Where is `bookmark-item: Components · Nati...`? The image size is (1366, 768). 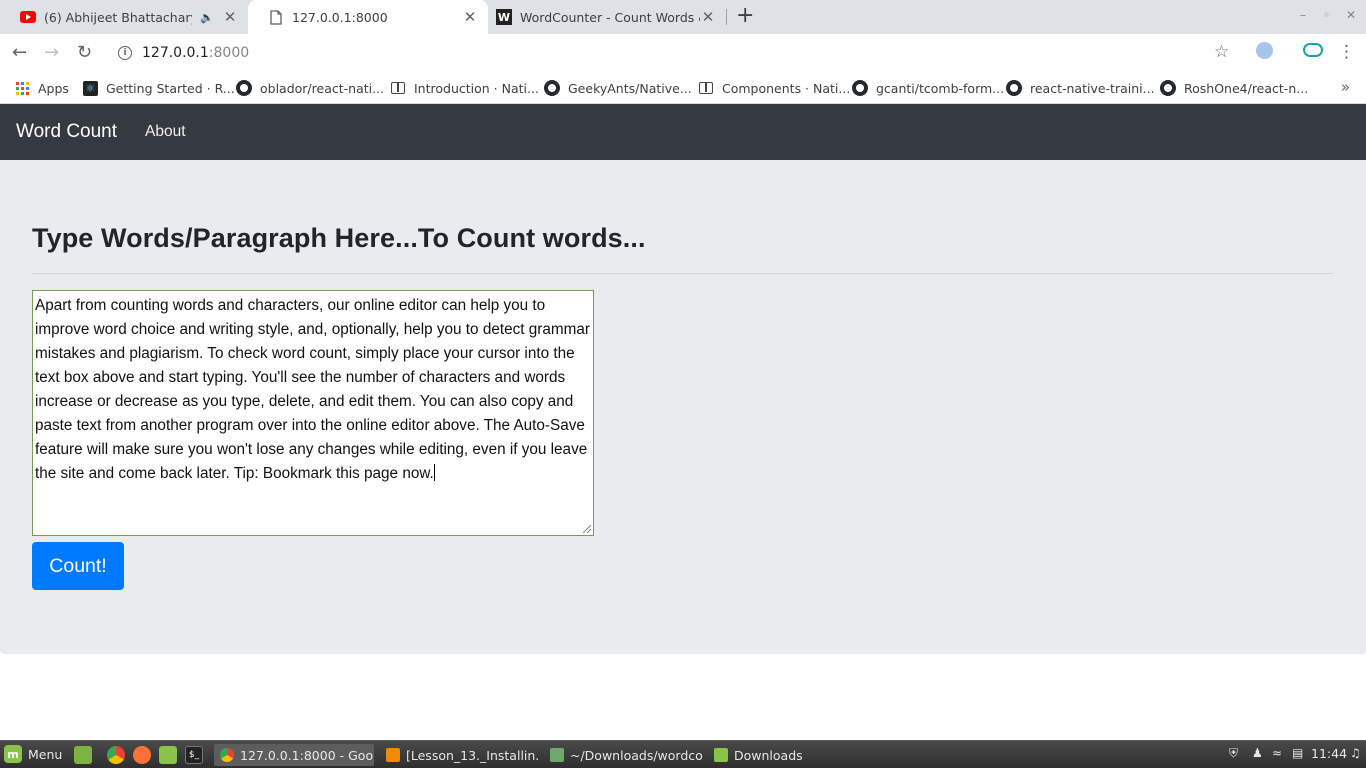 bookmark-item: Components · Nati... is located at coordinates (774, 88).